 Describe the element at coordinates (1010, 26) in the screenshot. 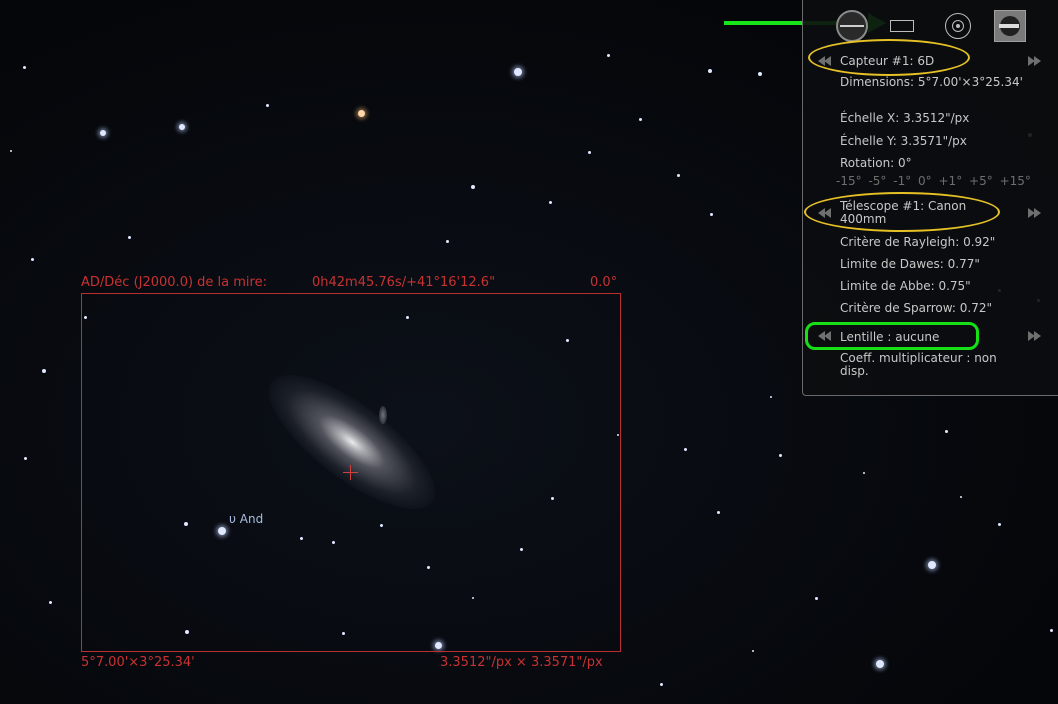

I see `configure-icon` at that location.